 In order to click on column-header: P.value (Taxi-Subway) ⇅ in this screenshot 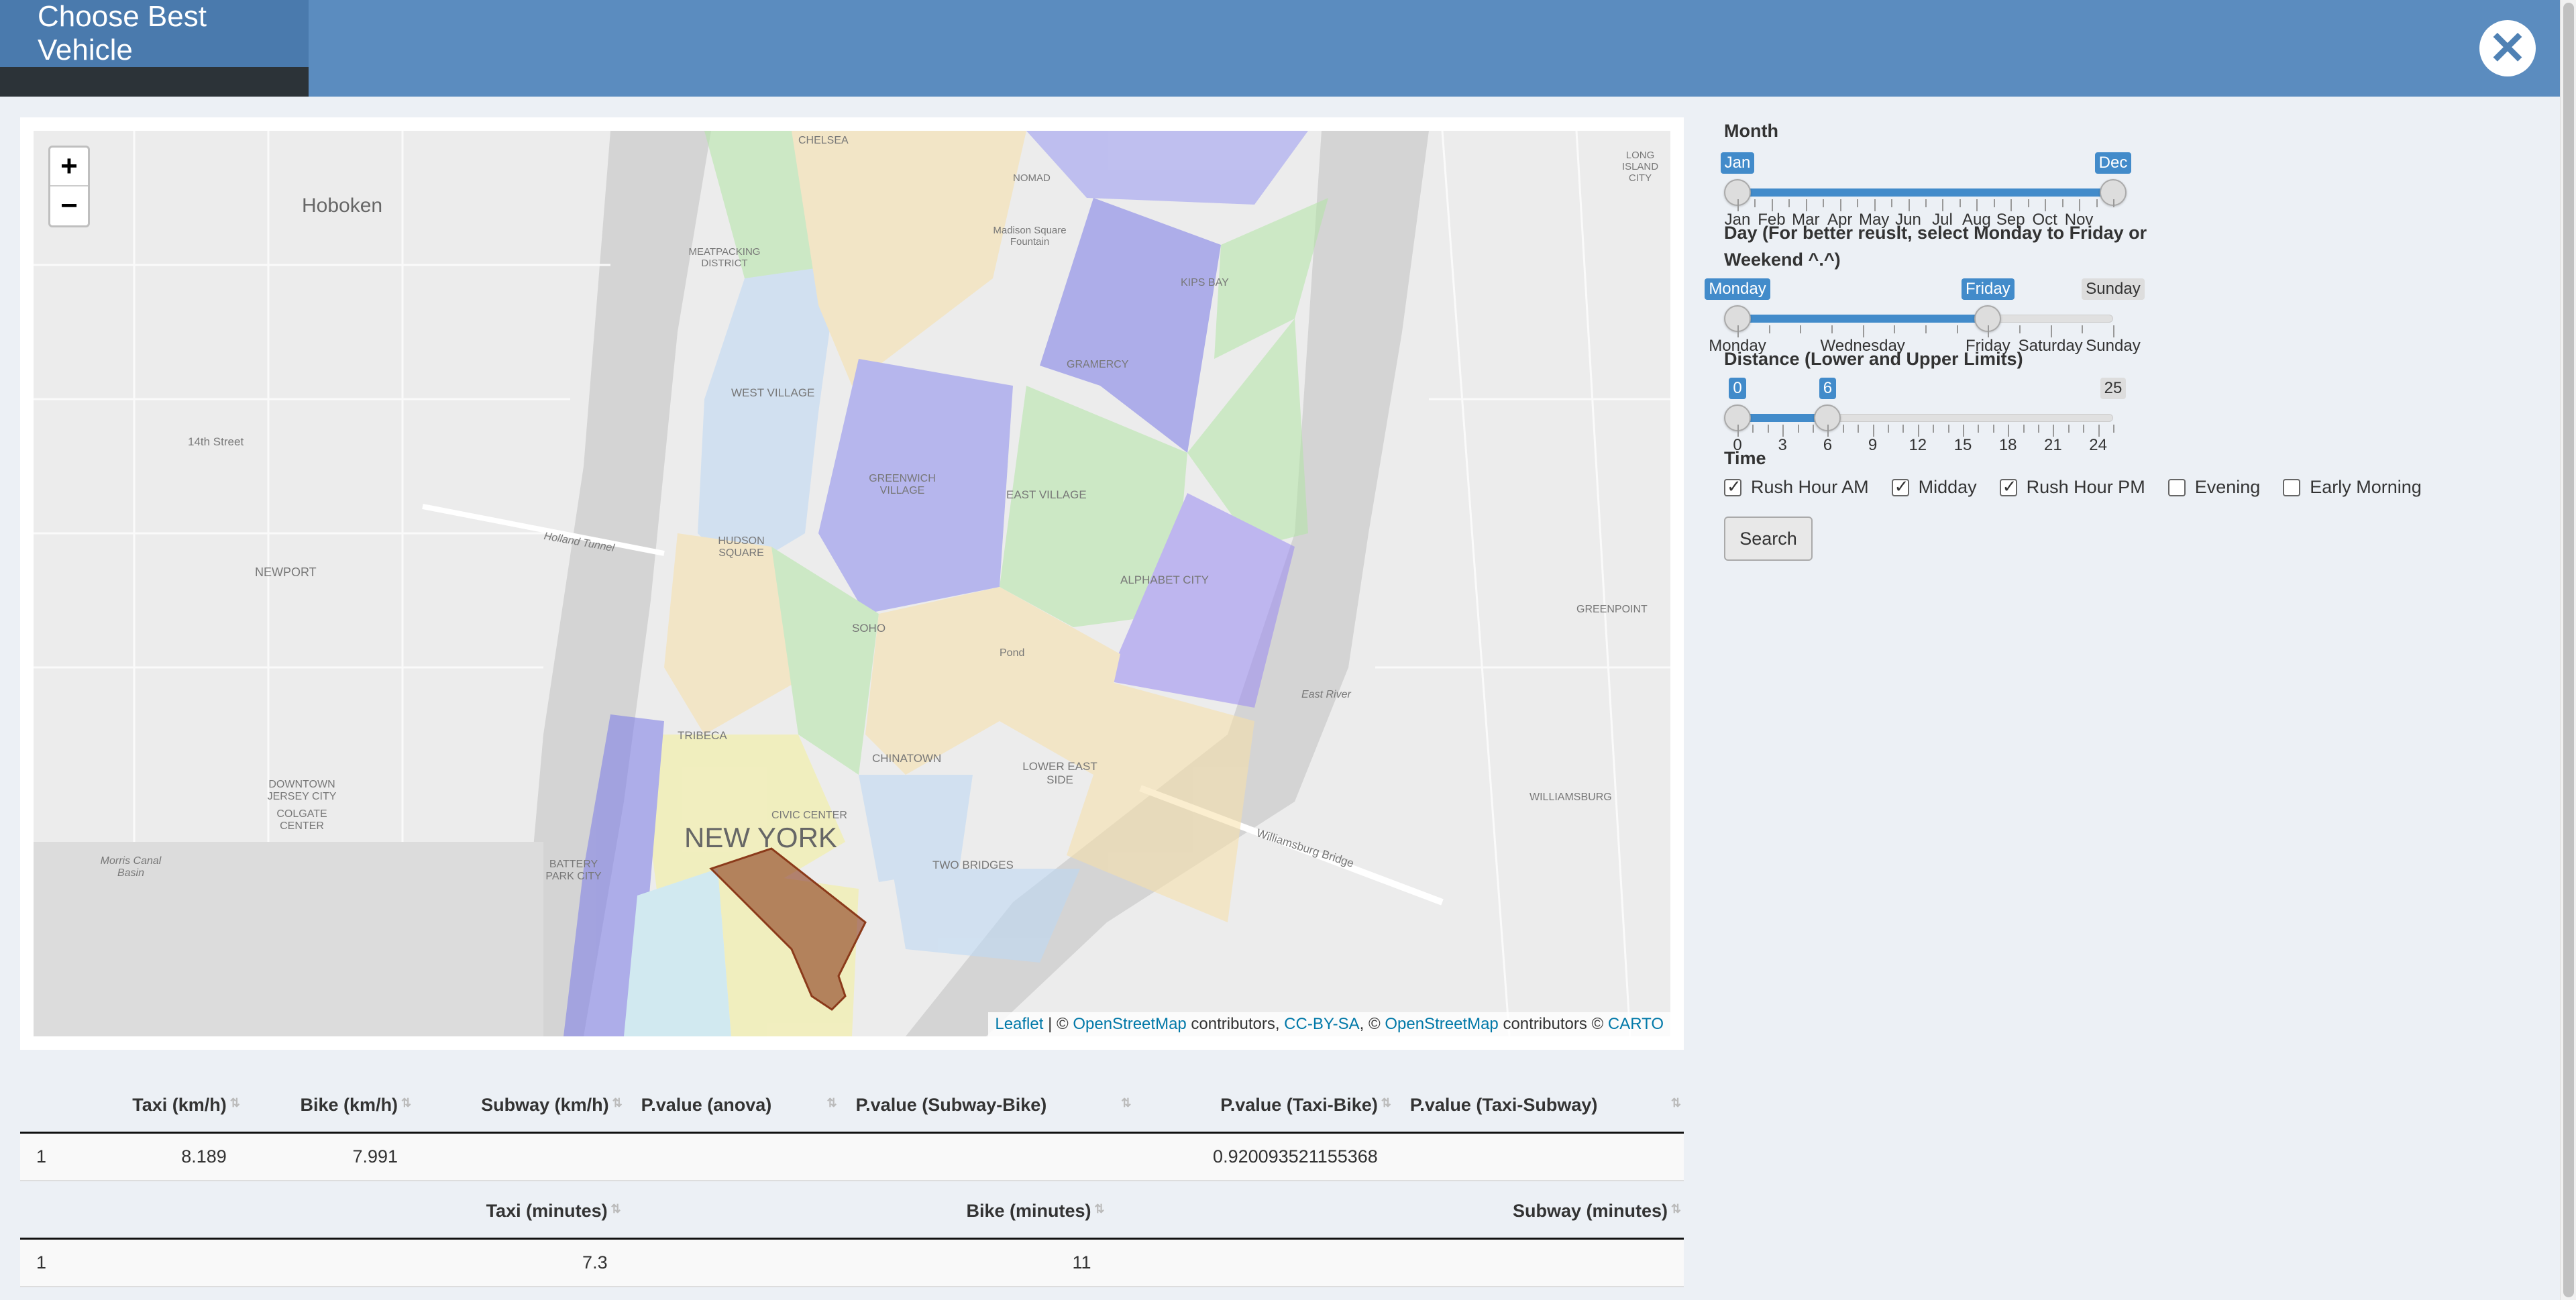, I will do `click(1538, 1106)`.